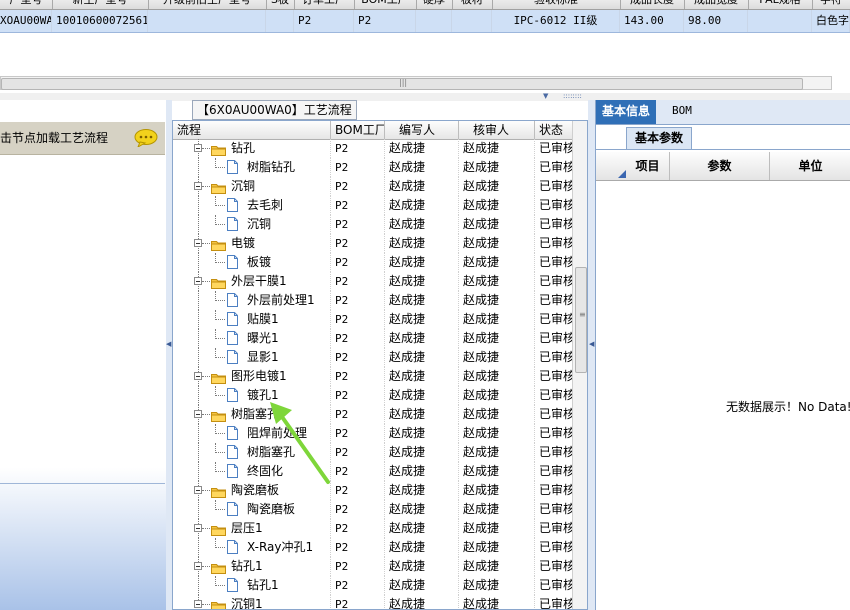 The height and width of the screenshot is (610, 850). Describe the element at coordinates (373, 395) in the screenshot. I see `table-row: 镀孔1 P2 赵成捷 赵成捷 已审核` at that location.